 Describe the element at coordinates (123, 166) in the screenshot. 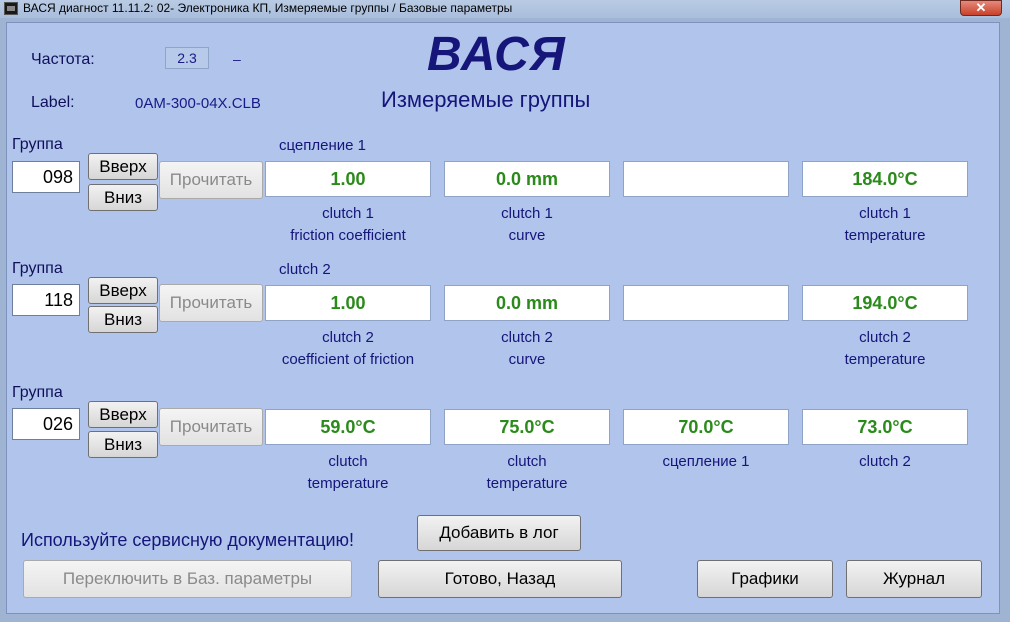

I see `group-1-up-button: Вверх` at that location.